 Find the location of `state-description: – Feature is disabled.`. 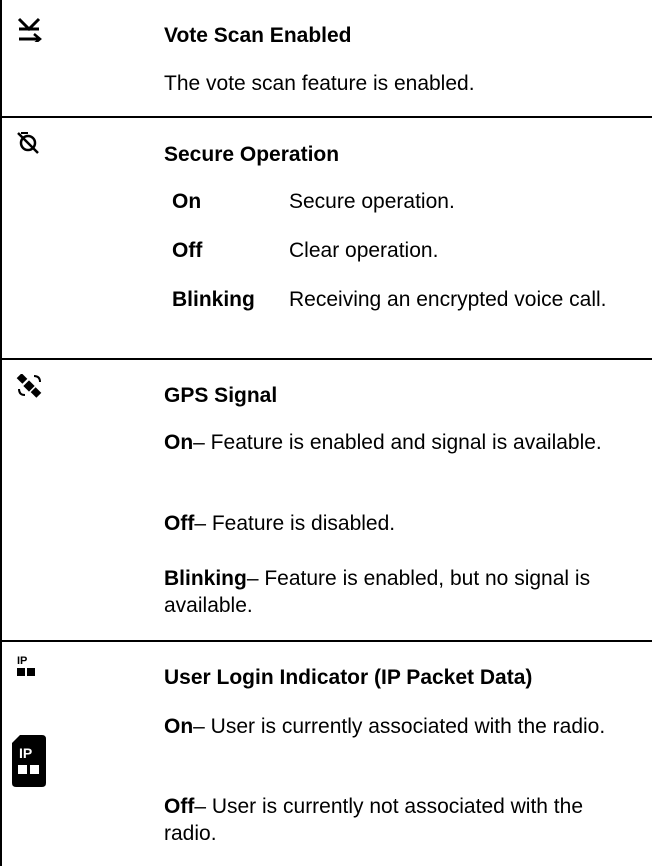

state-description: – Feature is disabled. is located at coordinates (295, 523).